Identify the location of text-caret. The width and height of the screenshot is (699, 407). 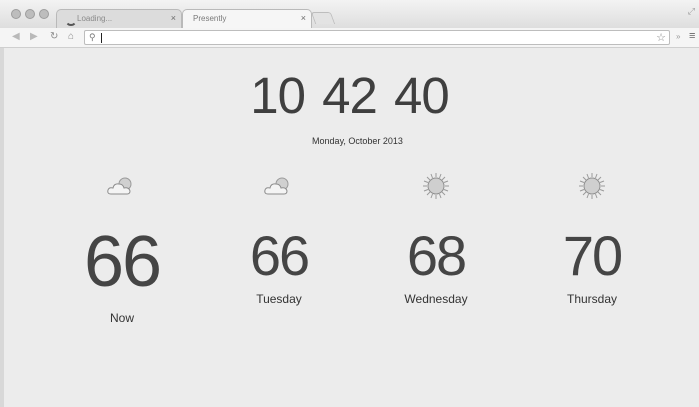
(101, 38).